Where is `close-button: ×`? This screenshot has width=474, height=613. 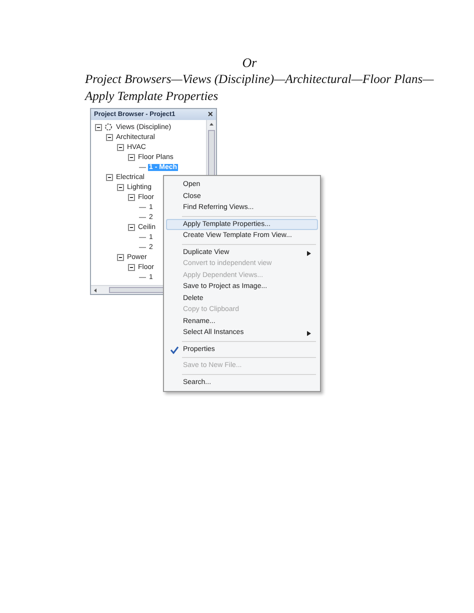
close-button: × is located at coordinates (210, 114).